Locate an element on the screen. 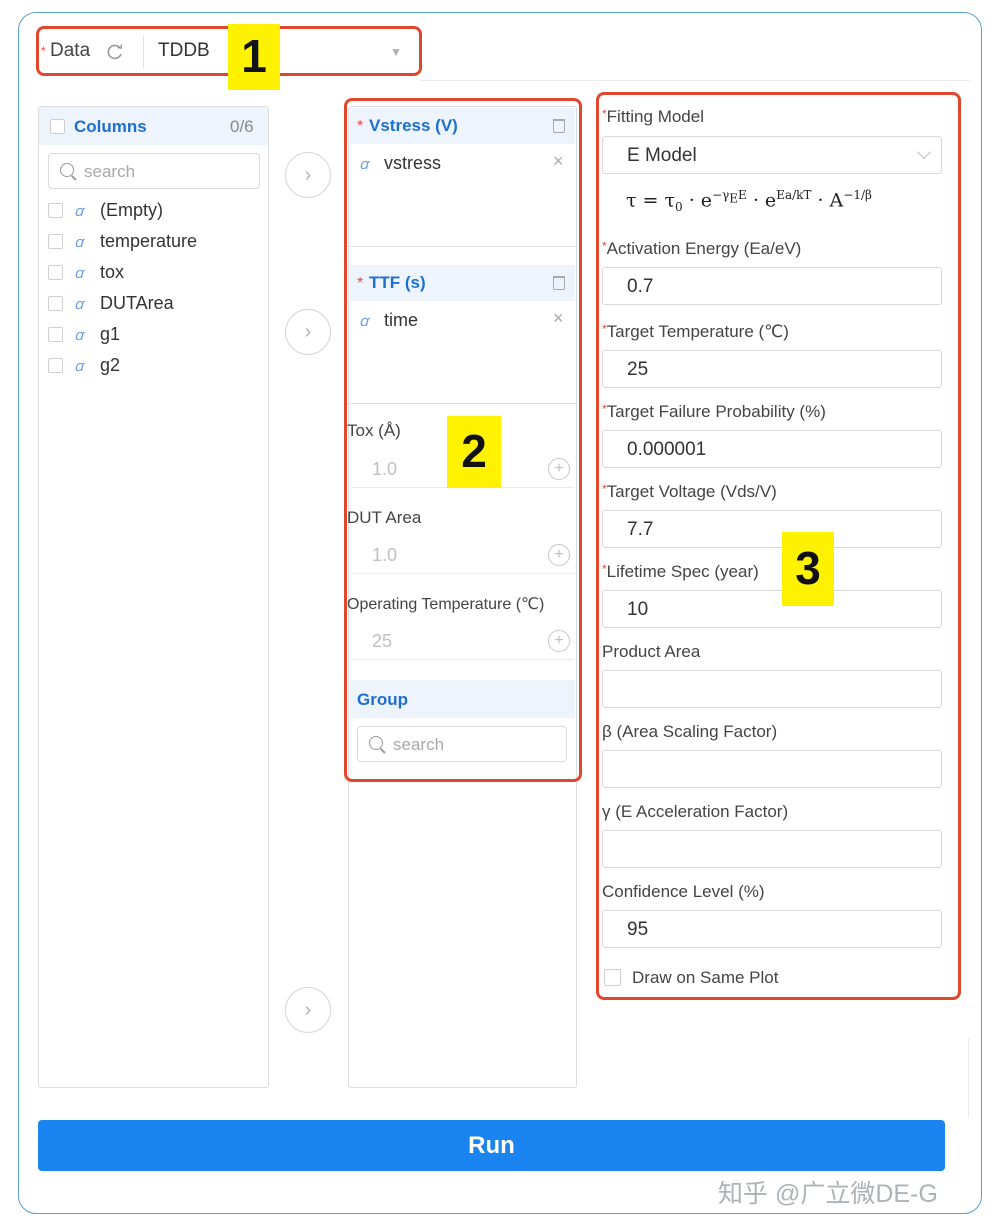 This screenshot has height=1229, width=999. list-item-label: tox is located at coordinates (112, 272).